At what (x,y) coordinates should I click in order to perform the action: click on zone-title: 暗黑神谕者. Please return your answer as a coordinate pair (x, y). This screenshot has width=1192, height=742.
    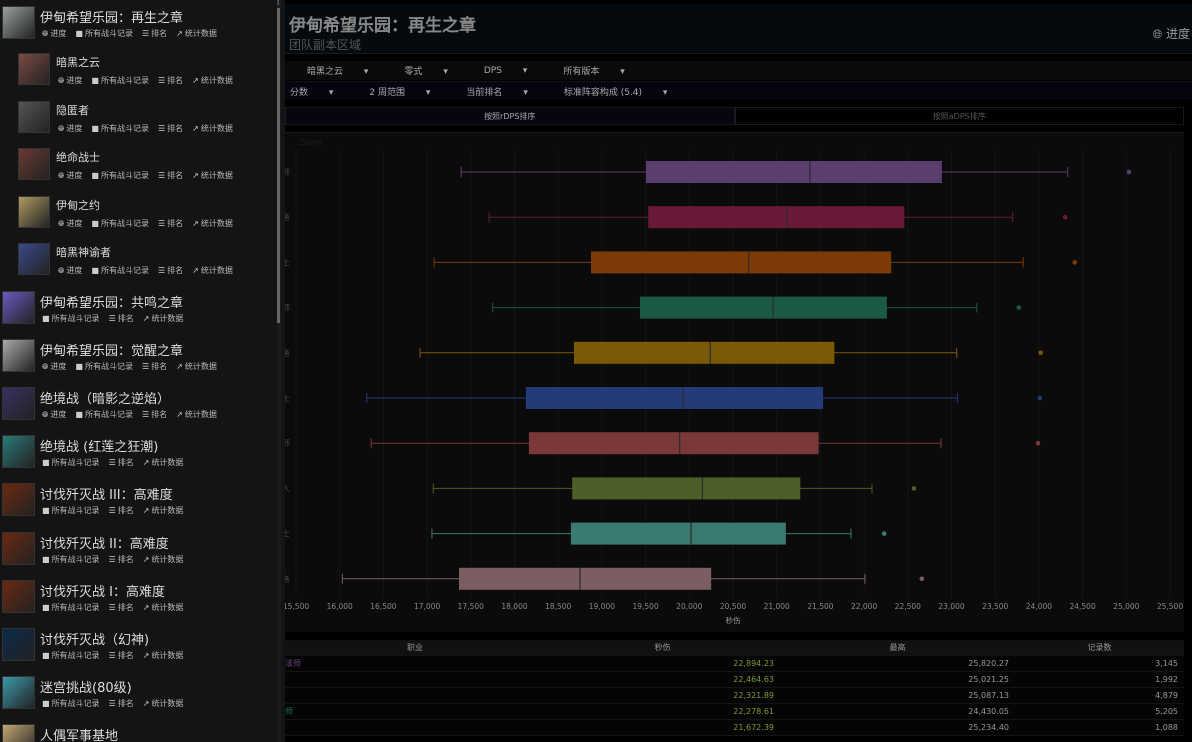
    Looking at the image, I should click on (83, 252).